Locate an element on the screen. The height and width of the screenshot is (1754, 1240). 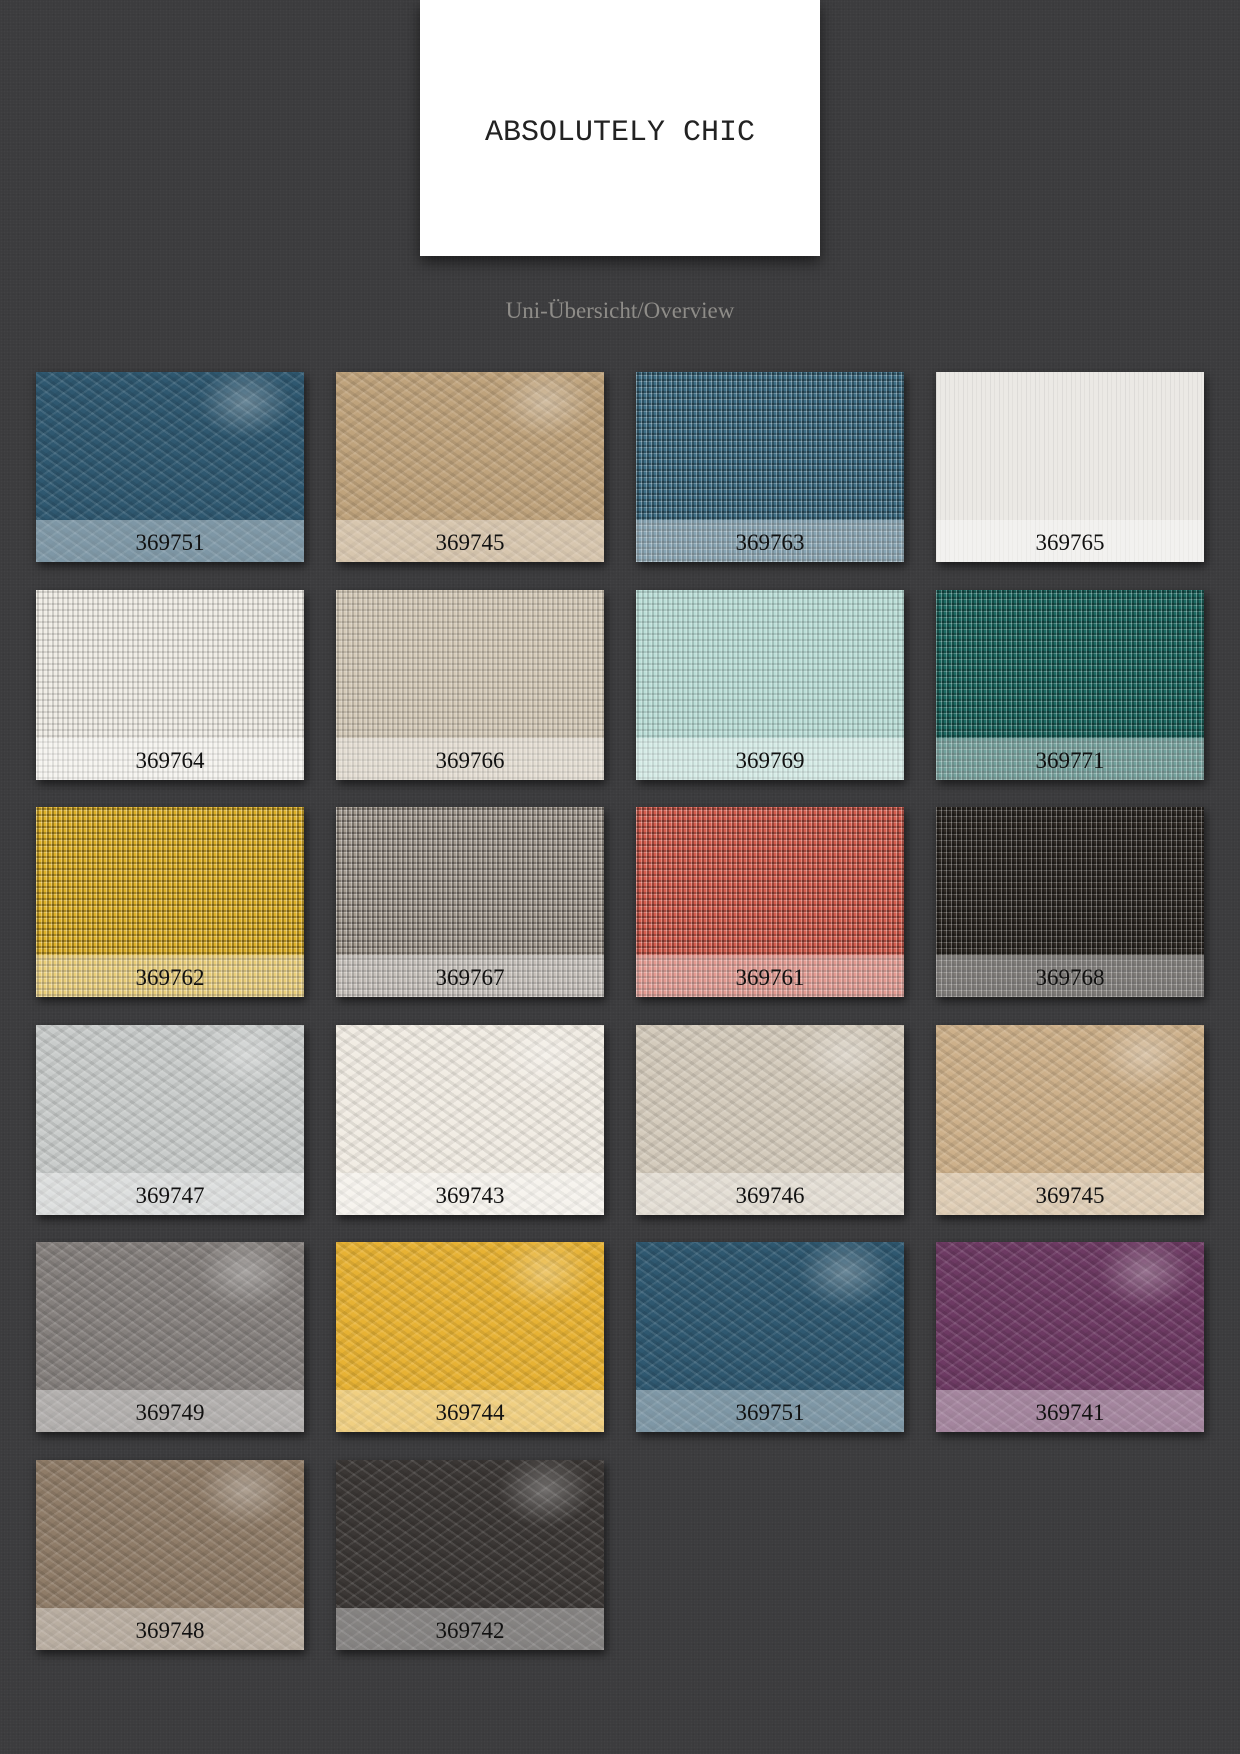
swatch-tile: 369742 is located at coordinates (470, 1554).